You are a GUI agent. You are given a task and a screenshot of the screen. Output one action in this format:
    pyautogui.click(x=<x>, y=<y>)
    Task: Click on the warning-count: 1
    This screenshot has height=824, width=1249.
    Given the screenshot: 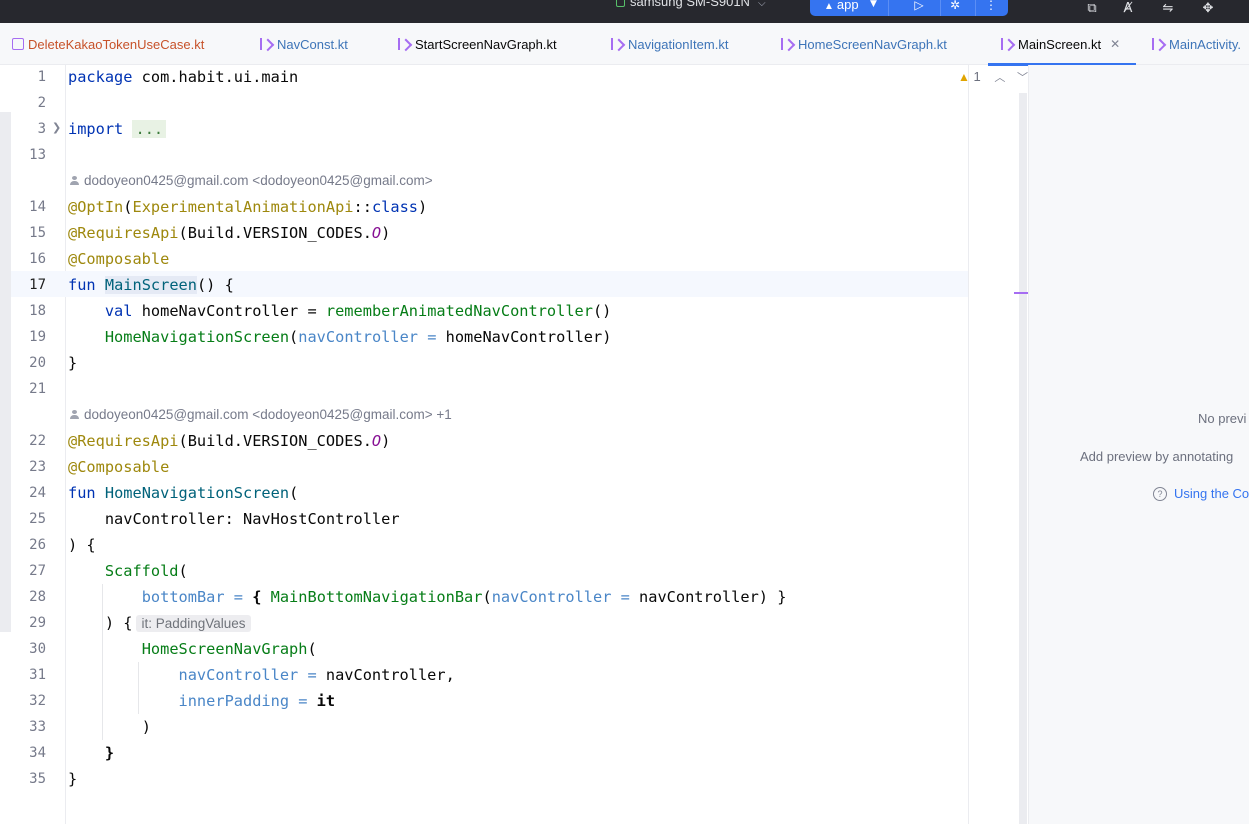 What is the action you would take?
    pyautogui.click(x=977, y=76)
    